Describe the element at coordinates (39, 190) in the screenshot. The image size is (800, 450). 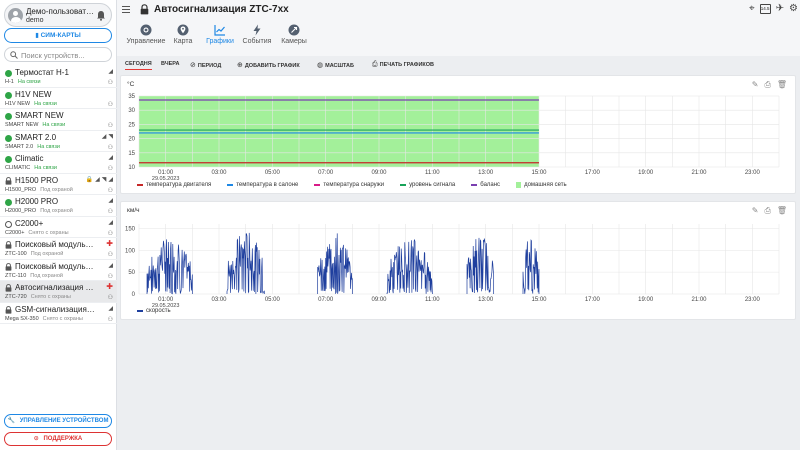
I see `device-model-line: H1500_PRO Под охраной` at that location.